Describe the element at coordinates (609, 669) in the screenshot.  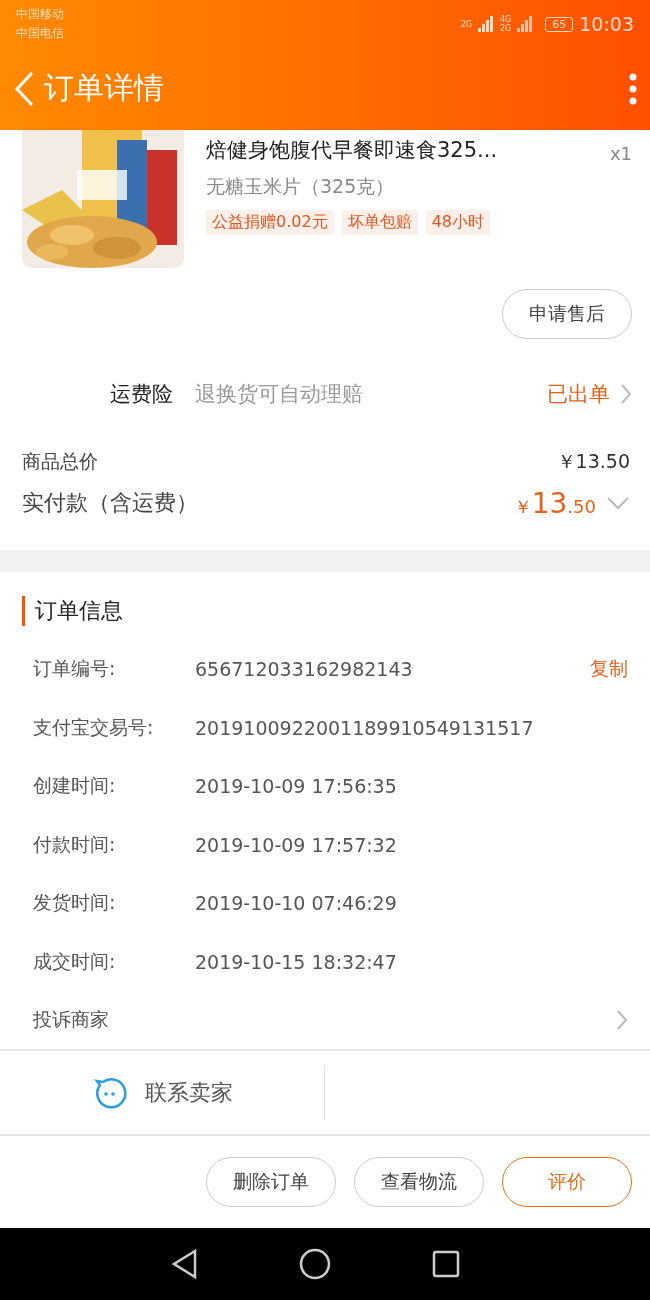
I see `copy-button: 复制` at that location.